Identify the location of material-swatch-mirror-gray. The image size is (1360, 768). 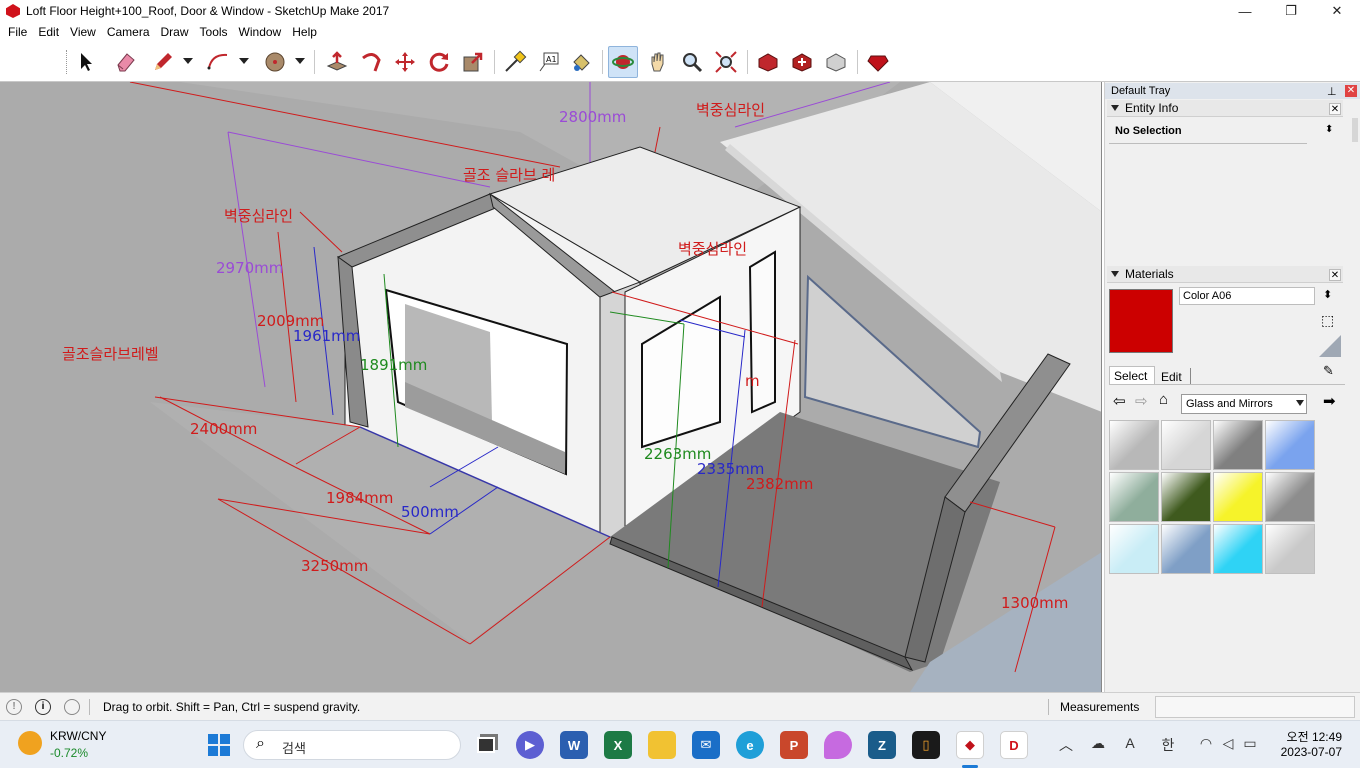
(1134, 445).